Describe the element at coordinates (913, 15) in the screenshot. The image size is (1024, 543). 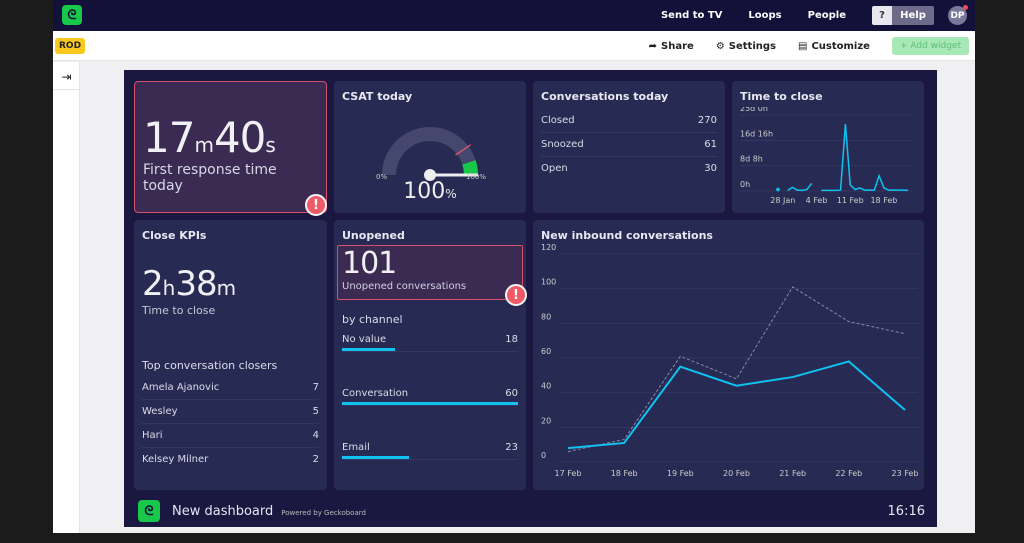
I see `help-label: Help` at that location.